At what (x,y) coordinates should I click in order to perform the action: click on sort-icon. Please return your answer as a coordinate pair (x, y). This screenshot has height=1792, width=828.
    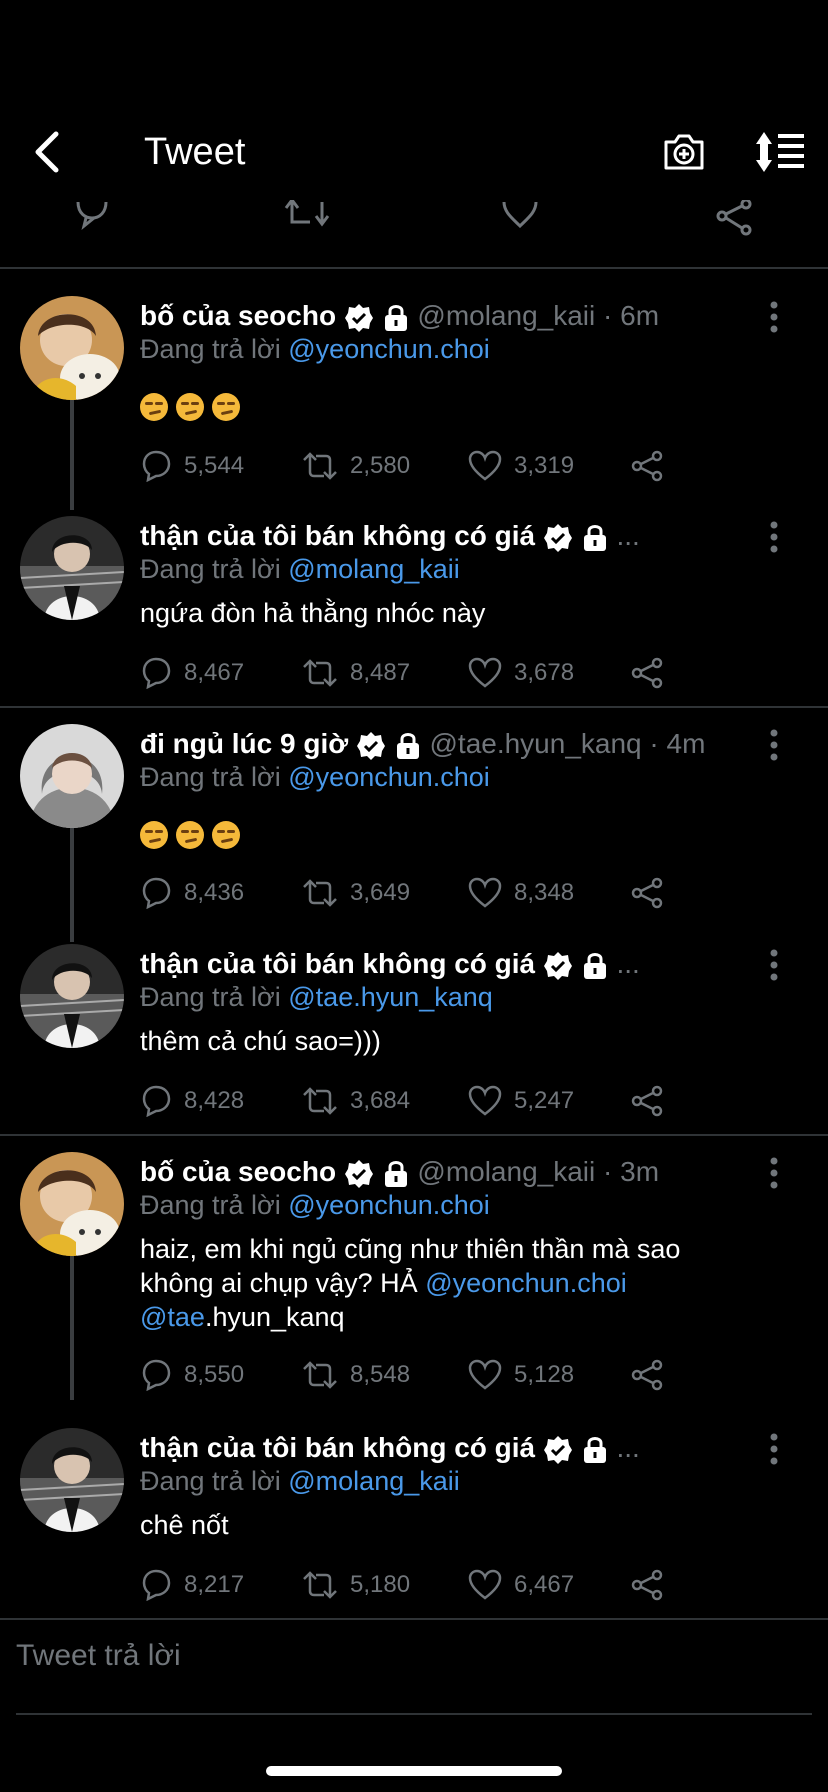
    Looking at the image, I should click on (780, 152).